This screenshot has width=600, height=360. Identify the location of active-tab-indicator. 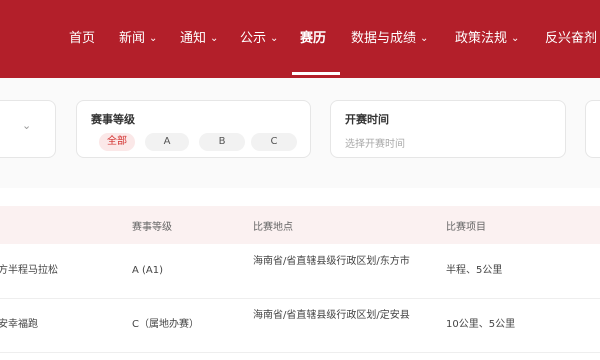
(316, 73).